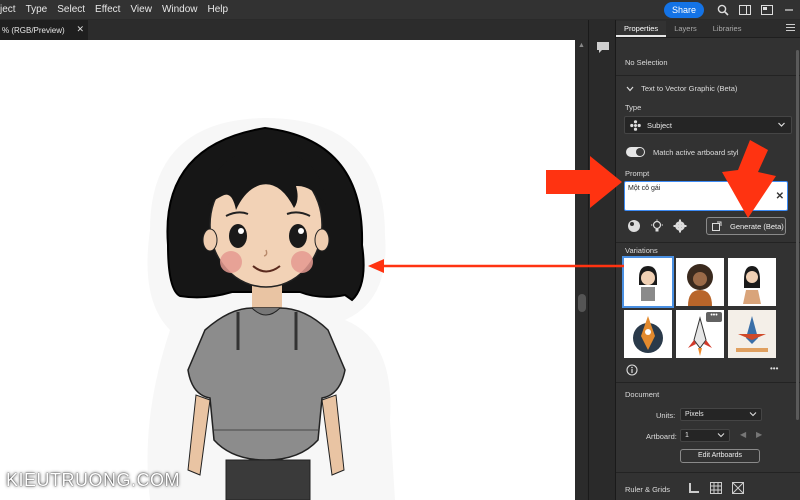 The image size is (800, 500). What do you see at coordinates (633, 107) in the screenshot?
I see `type-label: Type` at bounding box center [633, 107].